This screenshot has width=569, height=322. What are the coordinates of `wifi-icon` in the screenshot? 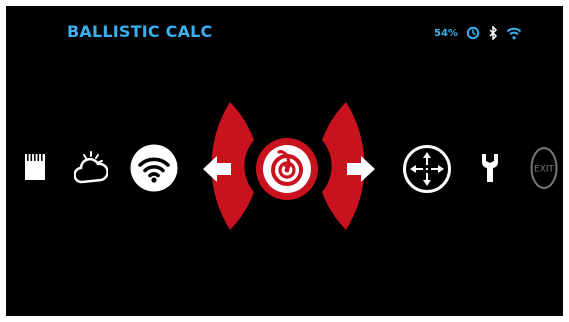 It's located at (154, 168).